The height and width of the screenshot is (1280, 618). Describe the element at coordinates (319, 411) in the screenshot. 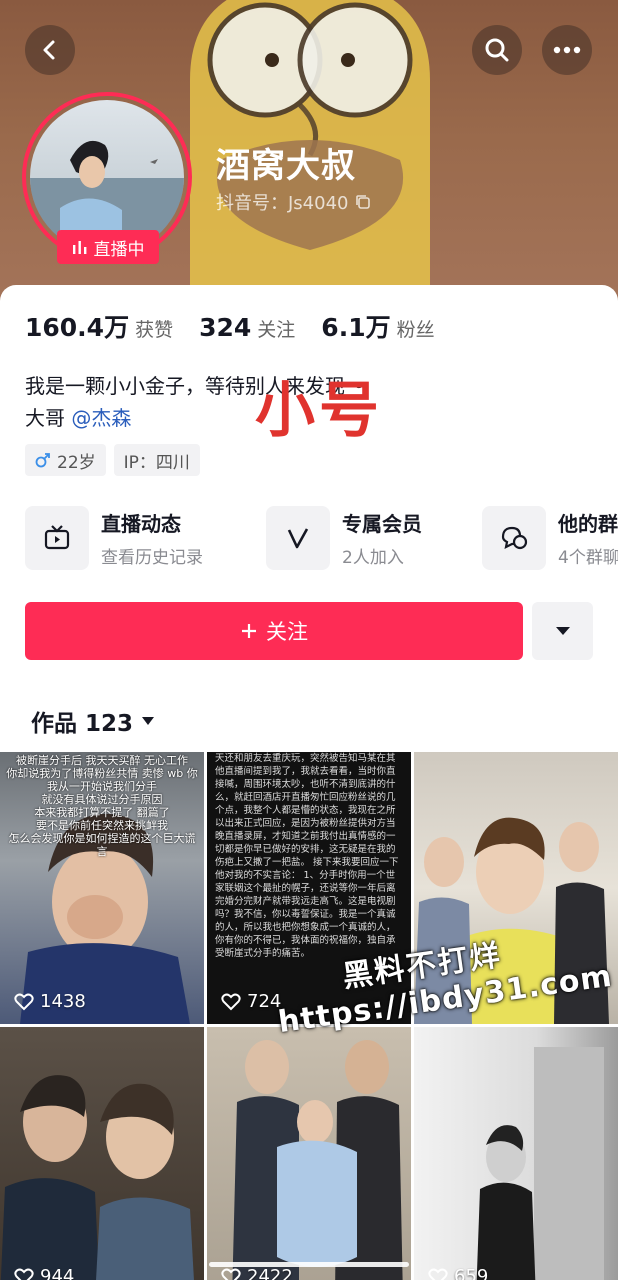

I see `overlay-annotation: 小号` at that location.